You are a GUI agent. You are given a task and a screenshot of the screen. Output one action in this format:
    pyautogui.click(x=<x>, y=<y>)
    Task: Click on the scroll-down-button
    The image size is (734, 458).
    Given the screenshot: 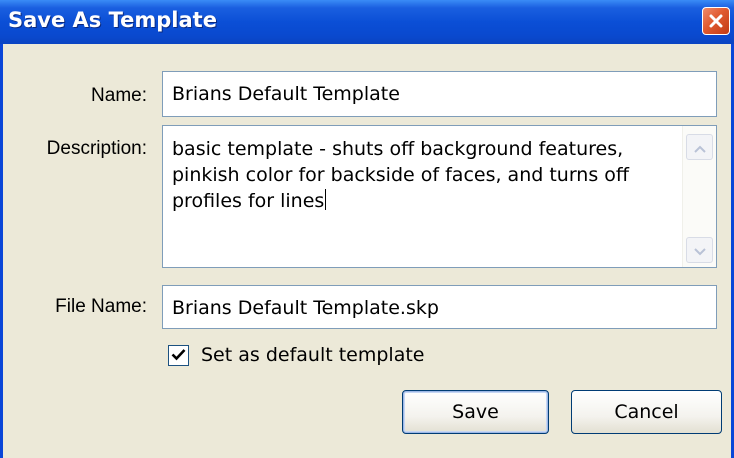 What is the action you would take?
    pyautogui.click(x=699, y=250)
    